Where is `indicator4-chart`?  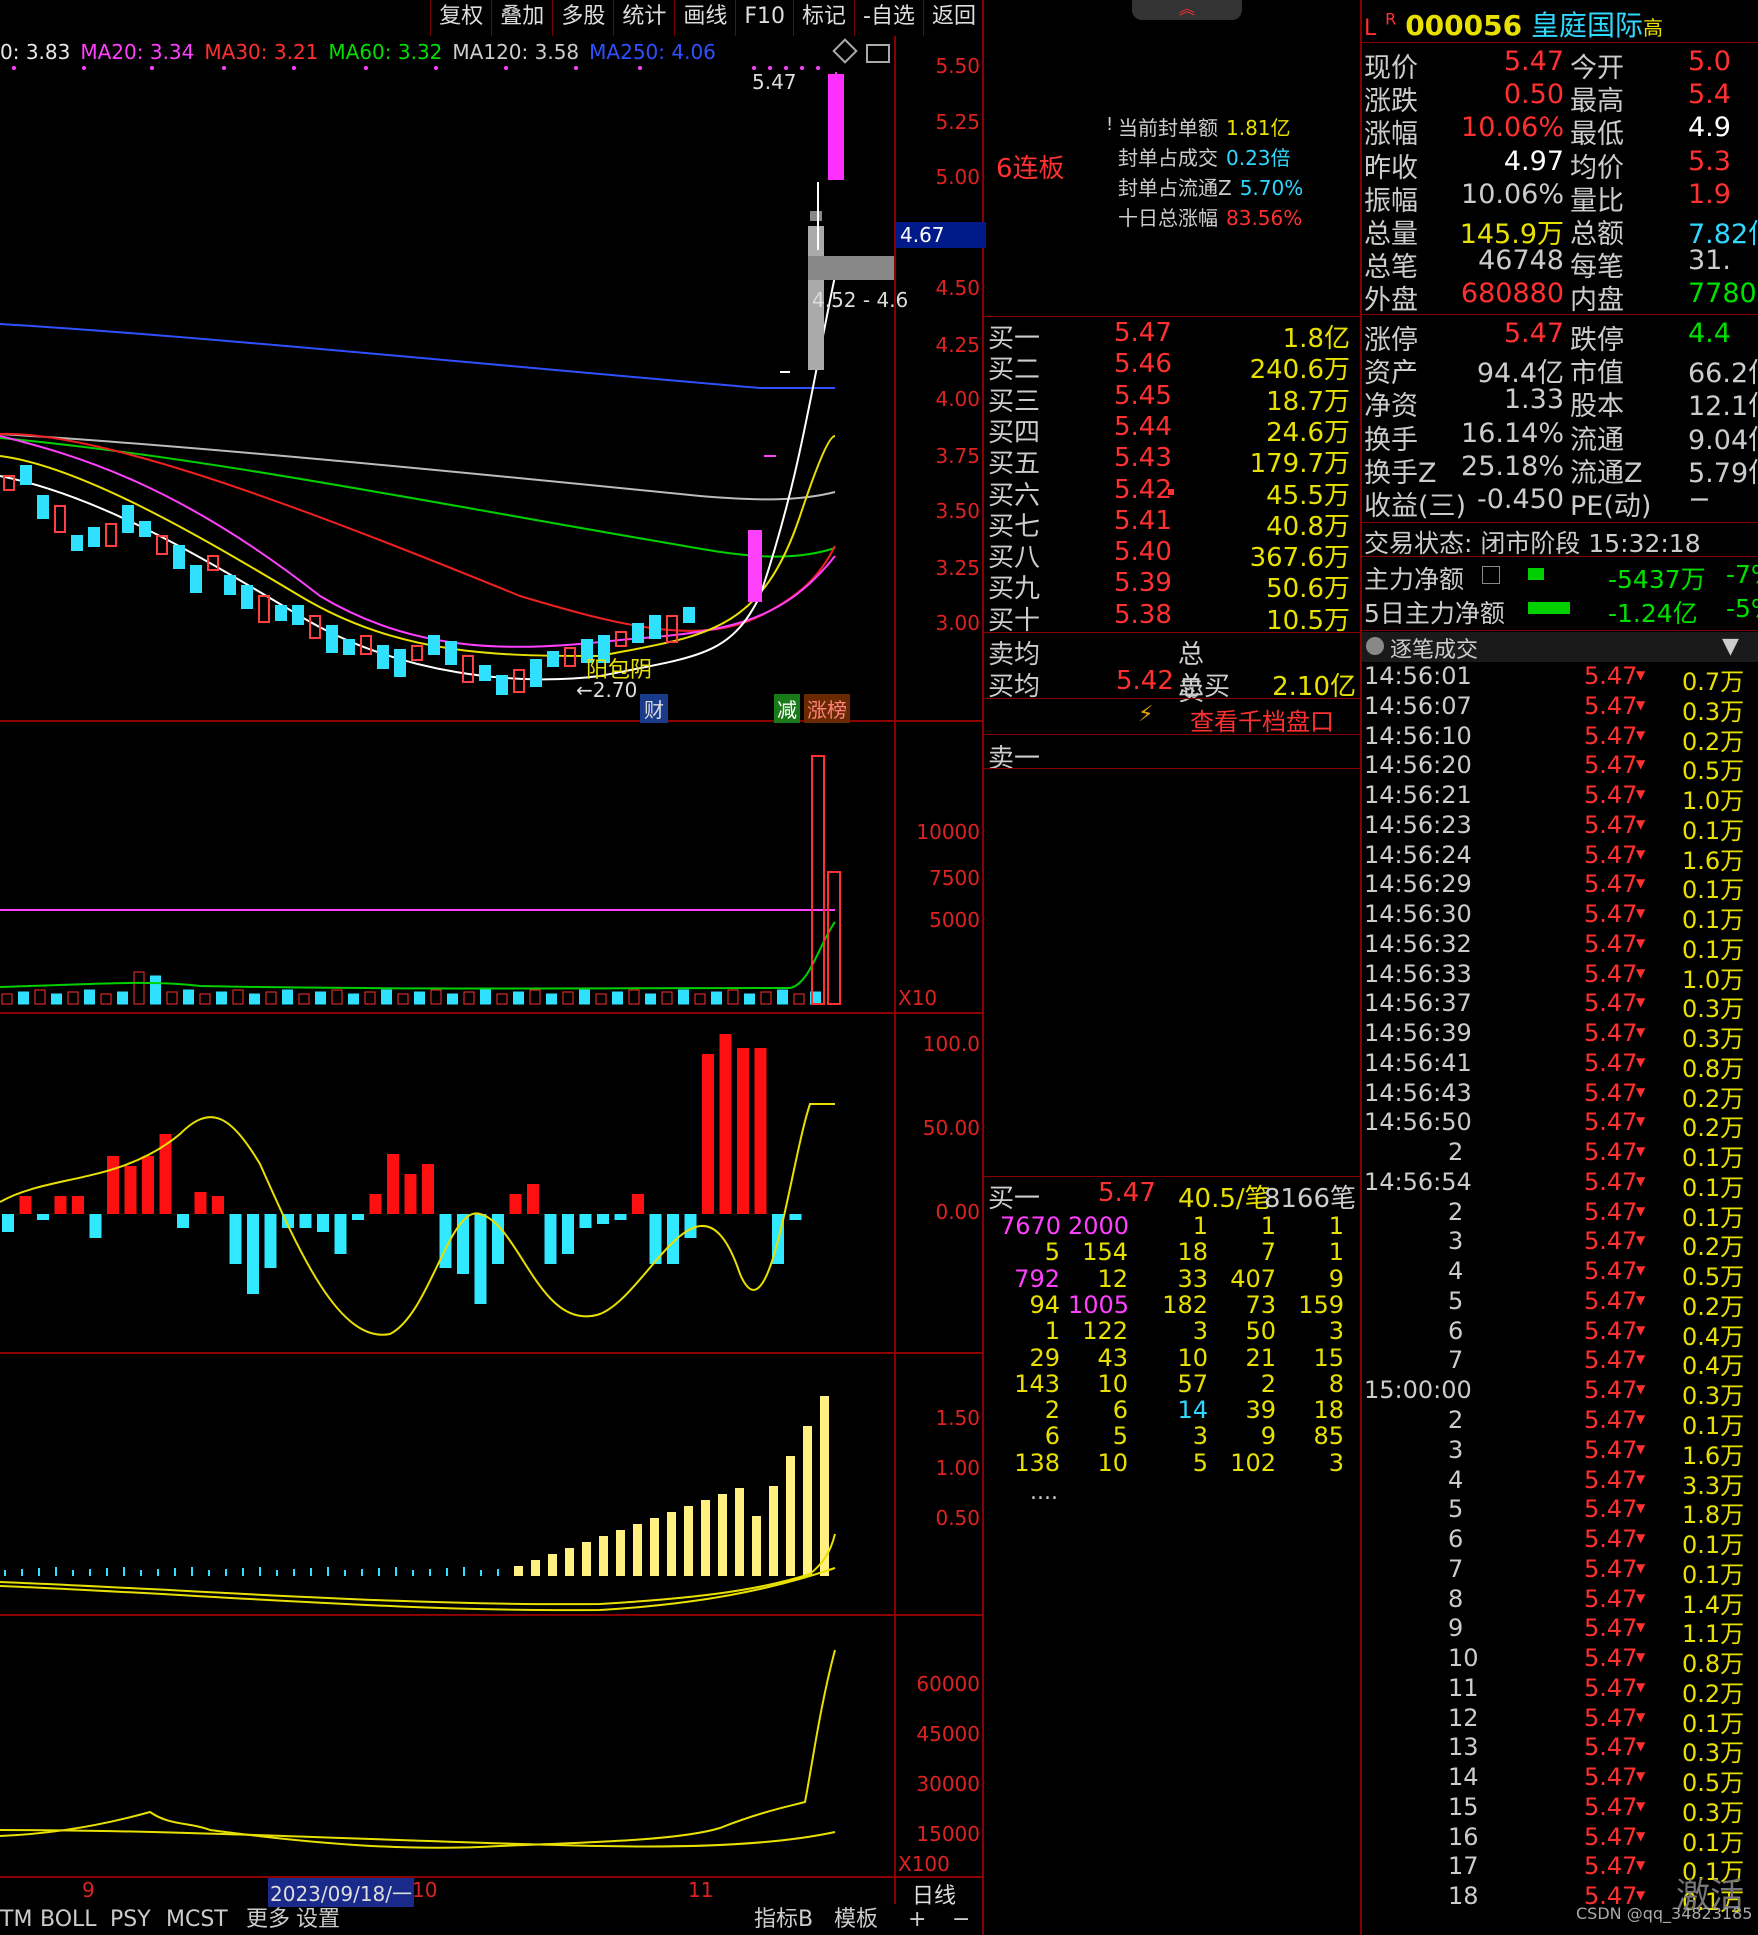
indicator4-chart is located at coordinates (447, 1746).